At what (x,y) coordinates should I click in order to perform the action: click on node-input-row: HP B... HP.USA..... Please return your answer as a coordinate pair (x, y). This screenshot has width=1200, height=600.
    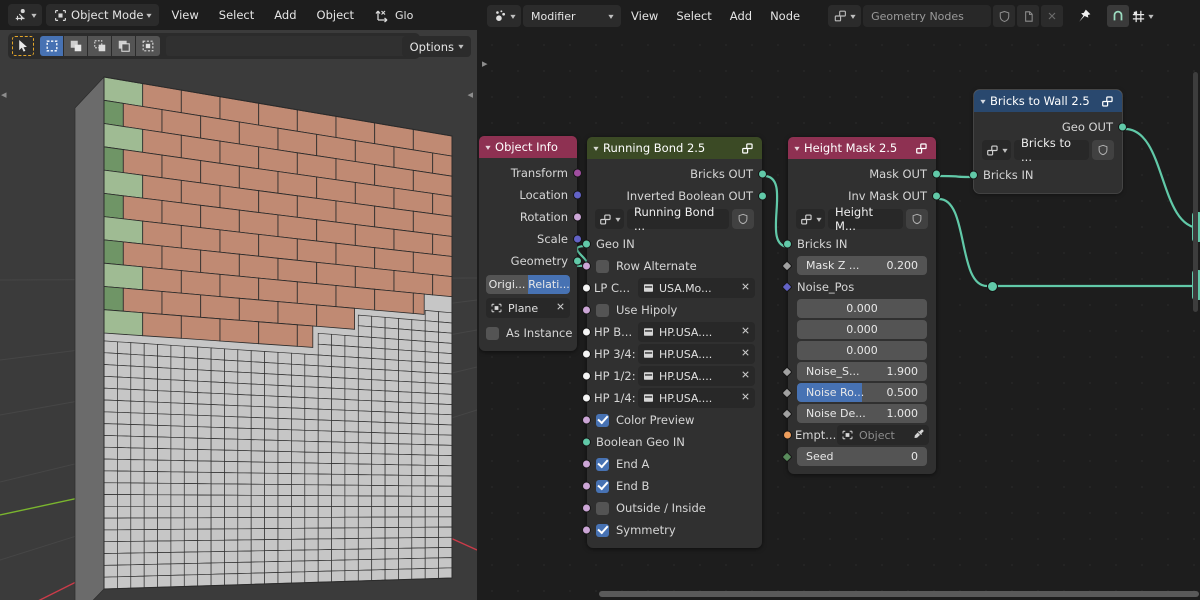
    Looking at the image, I should click on (672, 332).